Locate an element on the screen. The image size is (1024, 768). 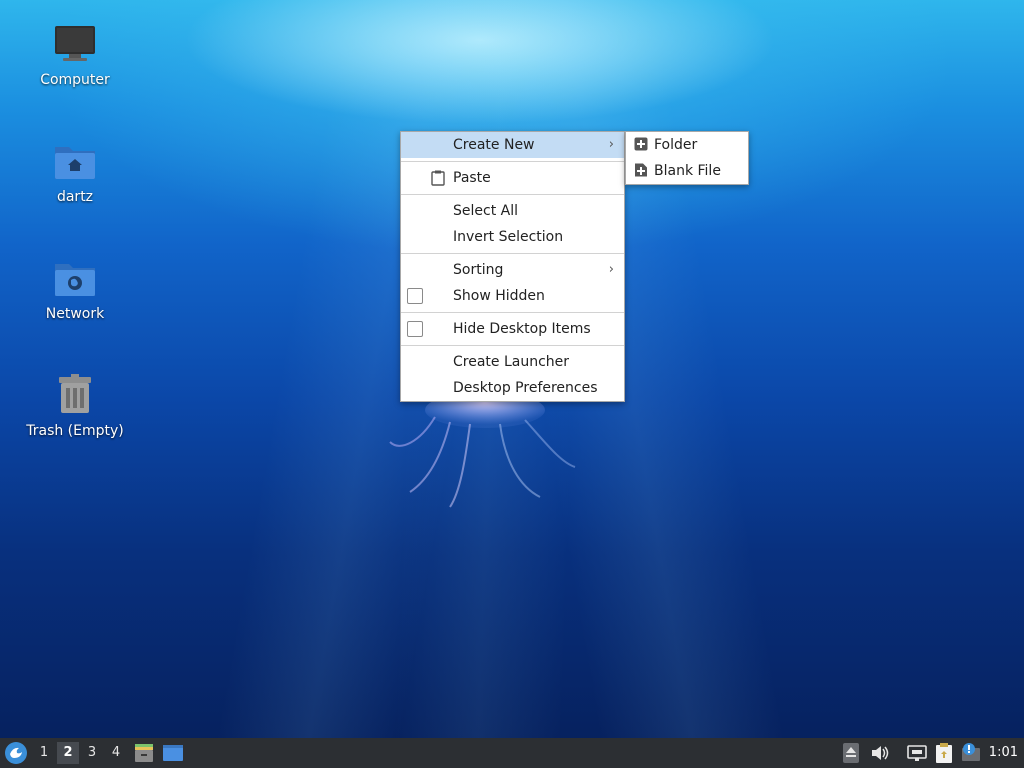
notification-icon is located at coordinates (971, 753).